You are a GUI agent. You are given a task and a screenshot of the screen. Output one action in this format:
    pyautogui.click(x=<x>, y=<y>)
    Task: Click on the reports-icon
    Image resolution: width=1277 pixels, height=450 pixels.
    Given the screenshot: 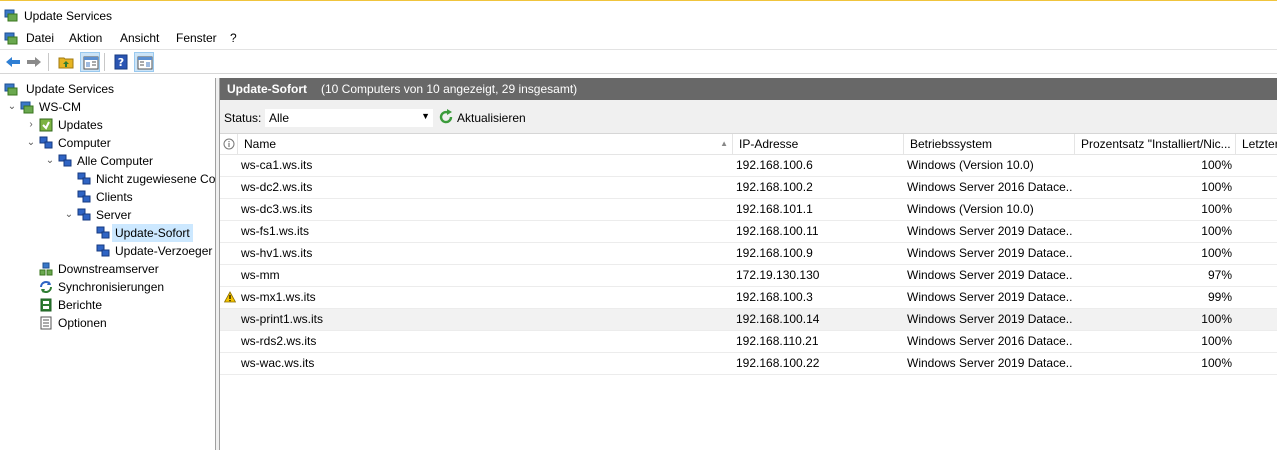 What is the action you would take?
    pyautogui.click(x=46, y=305)
    